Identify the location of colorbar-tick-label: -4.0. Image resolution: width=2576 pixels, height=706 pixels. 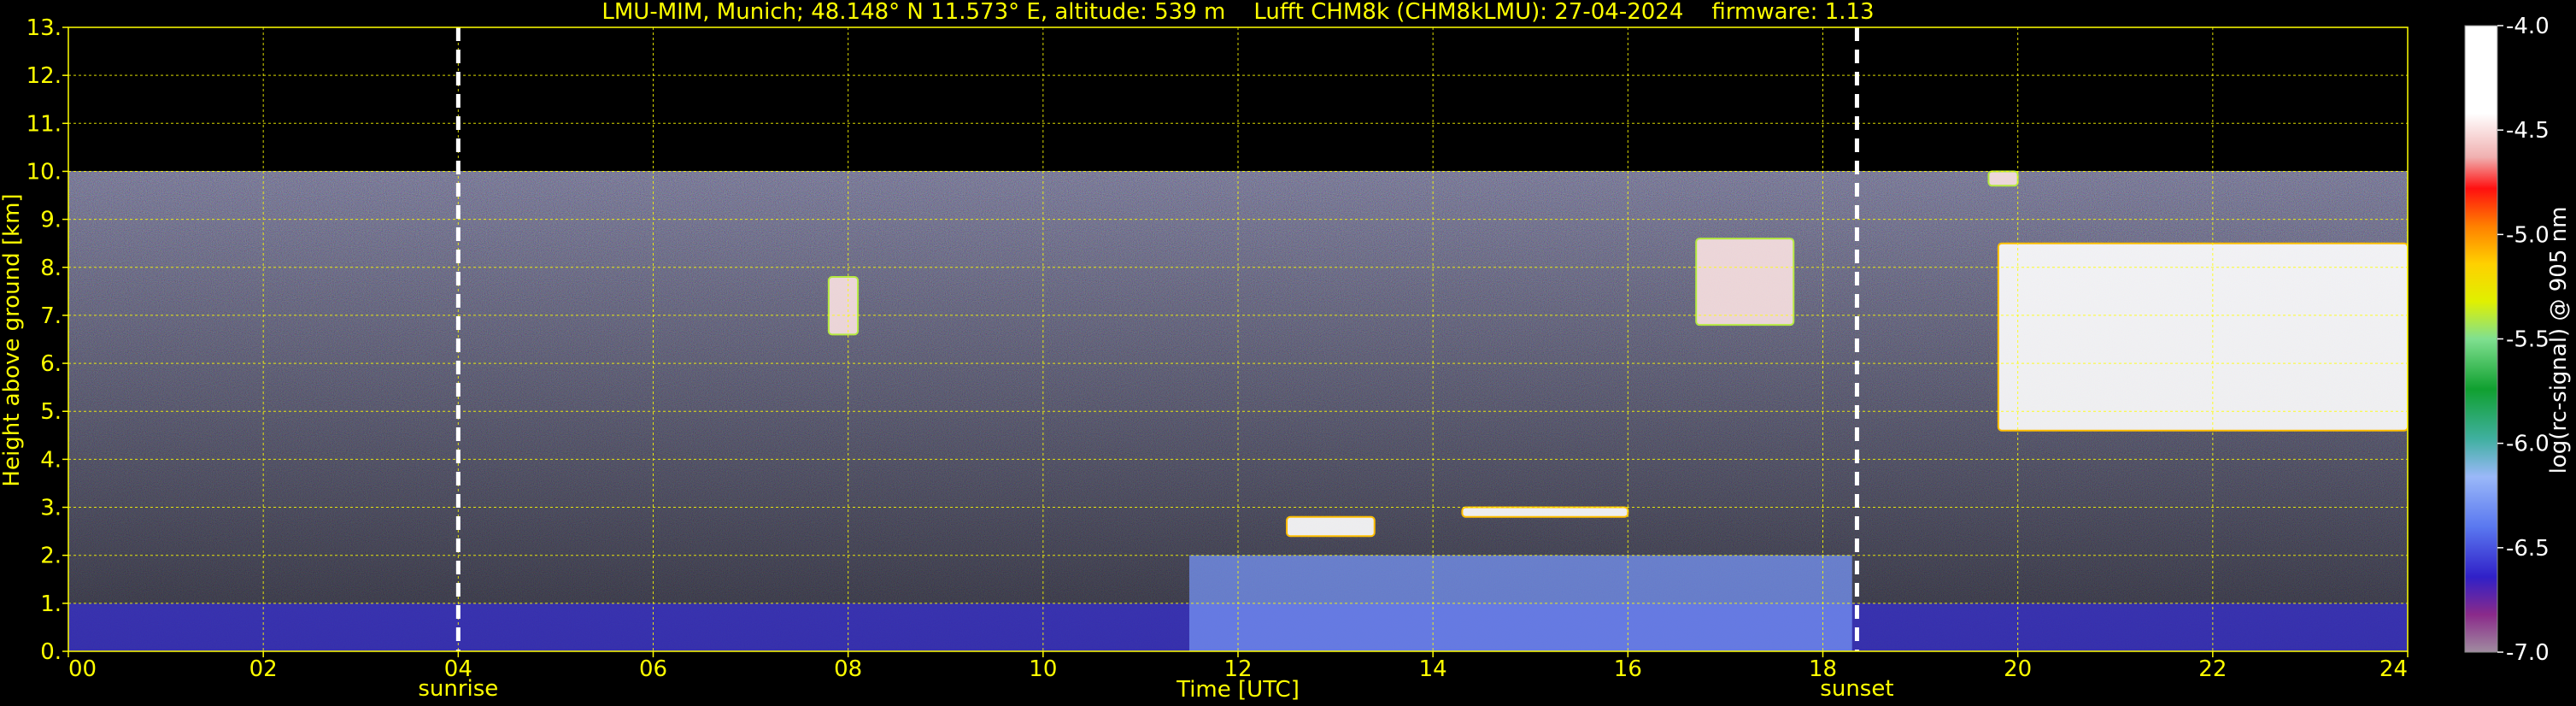
(2528, 26).